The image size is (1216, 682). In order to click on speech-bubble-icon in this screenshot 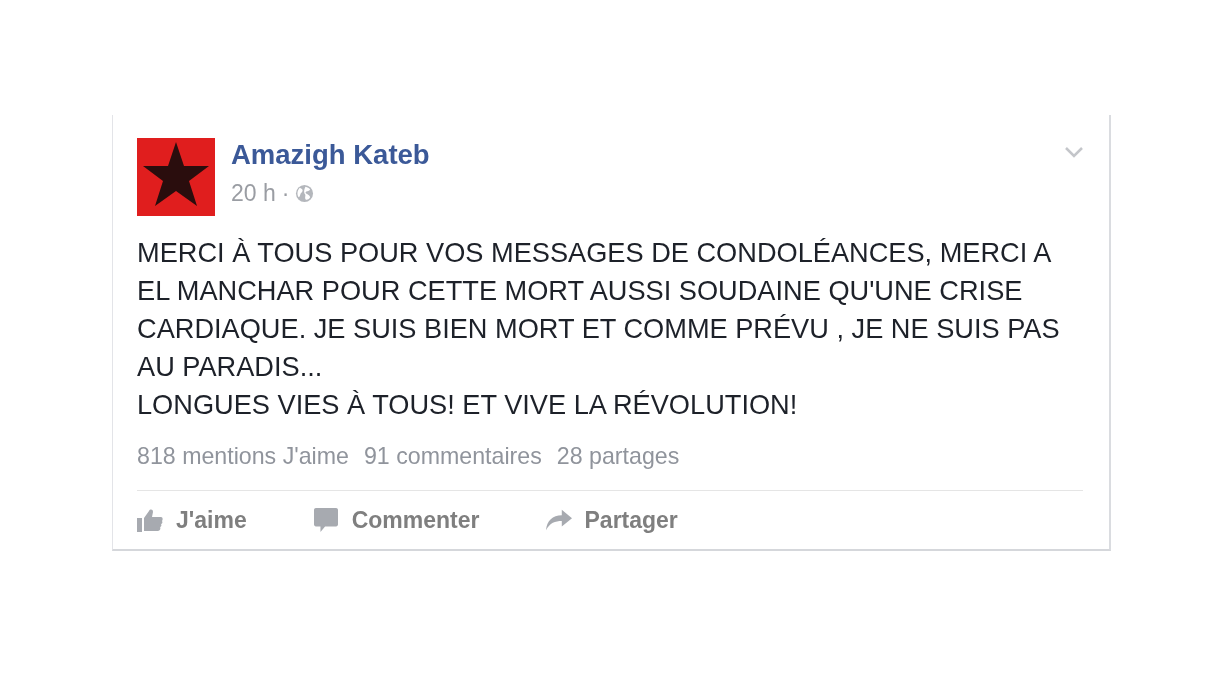, I will do `click(325, 520)`.